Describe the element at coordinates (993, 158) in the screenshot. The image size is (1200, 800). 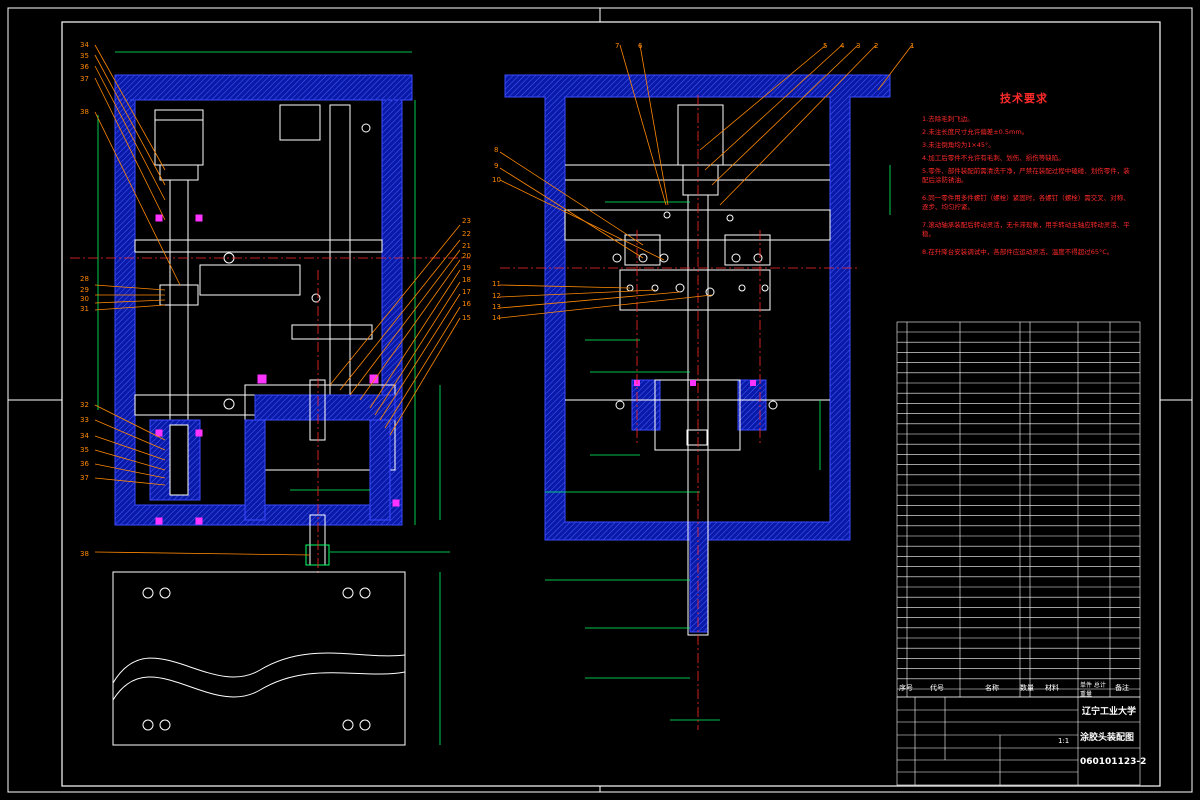
I see `tech-item: 4.加工后零件不允许有毛刺、划伤、损伤等缺陷。` at that location.